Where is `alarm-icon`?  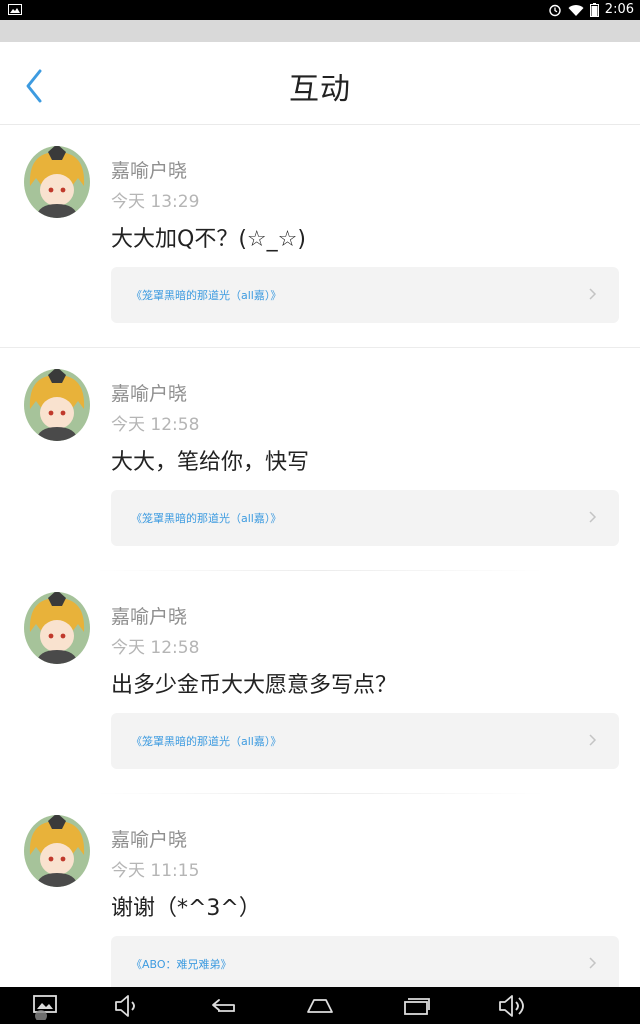 alarm-icon is located at coordinates (555, 10).